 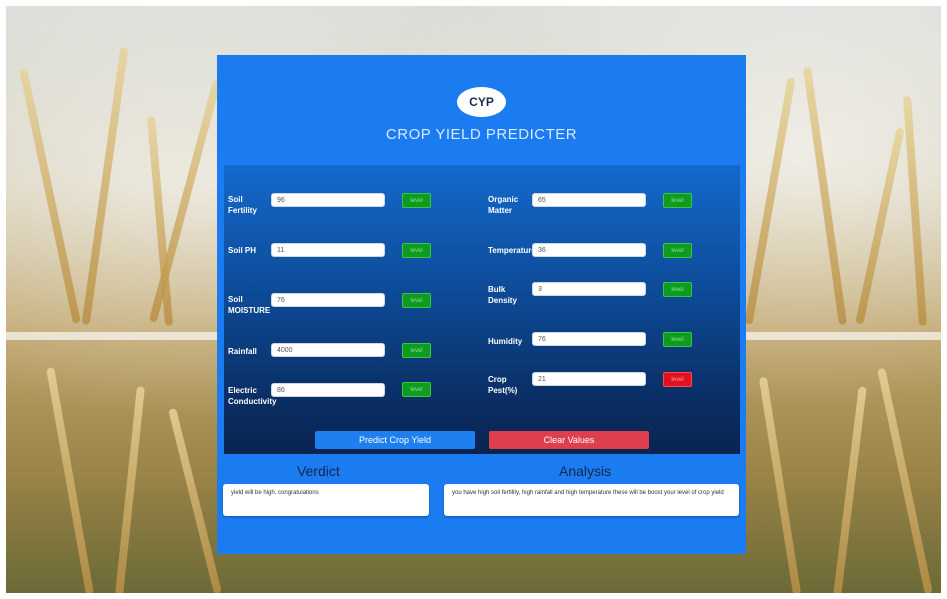 What do you see at coordinates (481, 134) in the screenshot?
I see `page-title: CROP YIELD PREDICTER` at bounding box center [481, 134].